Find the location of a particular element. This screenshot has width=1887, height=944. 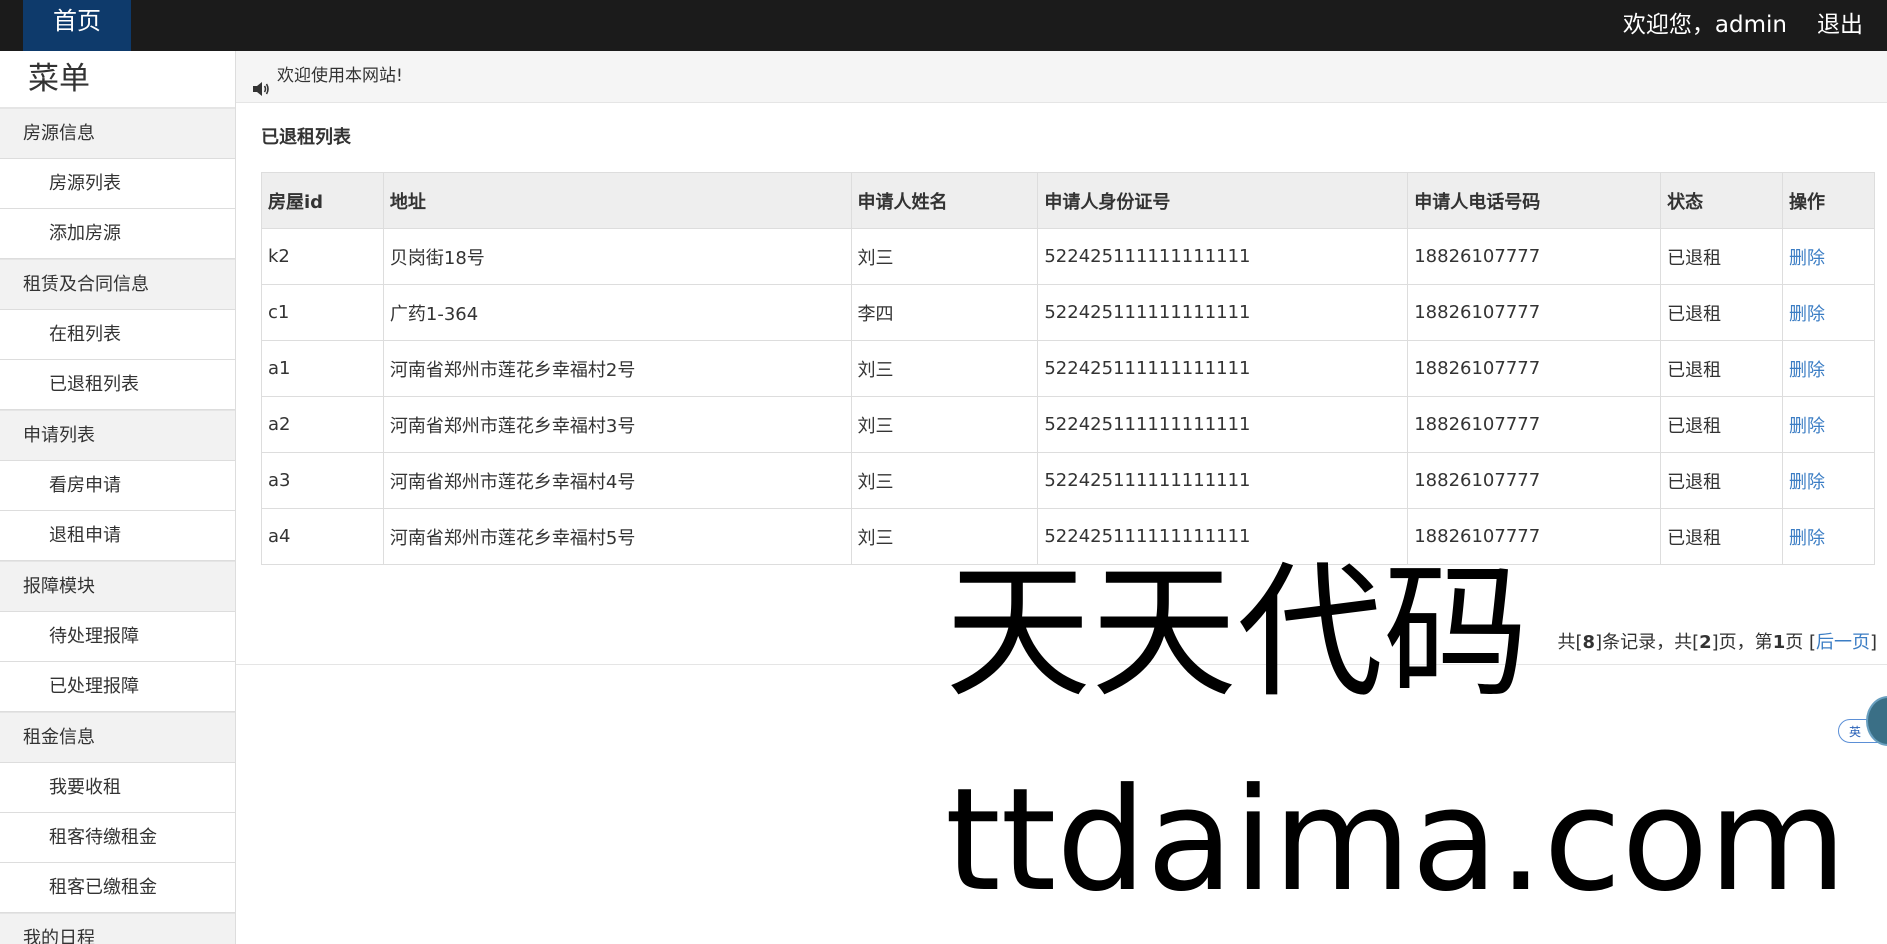

sidebar-group-repairs: 报障模块 is located at coordinates (117, 586).